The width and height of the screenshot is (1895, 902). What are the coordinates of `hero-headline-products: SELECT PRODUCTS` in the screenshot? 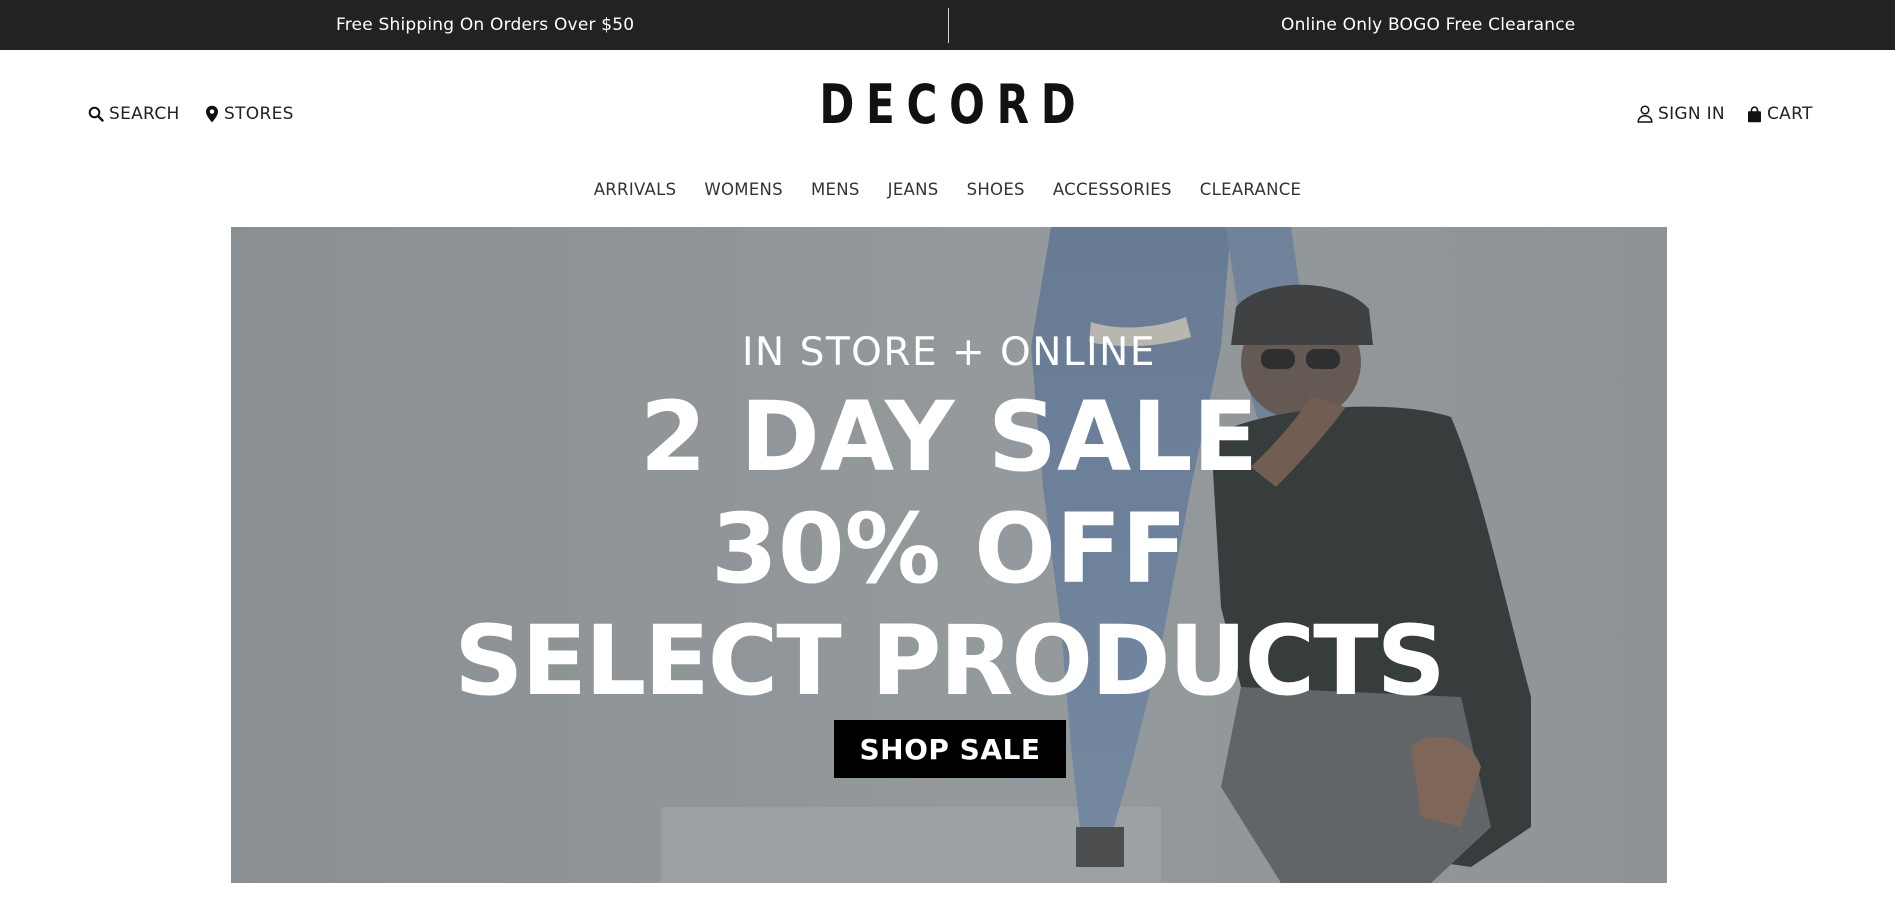 It's located at (949, 661).